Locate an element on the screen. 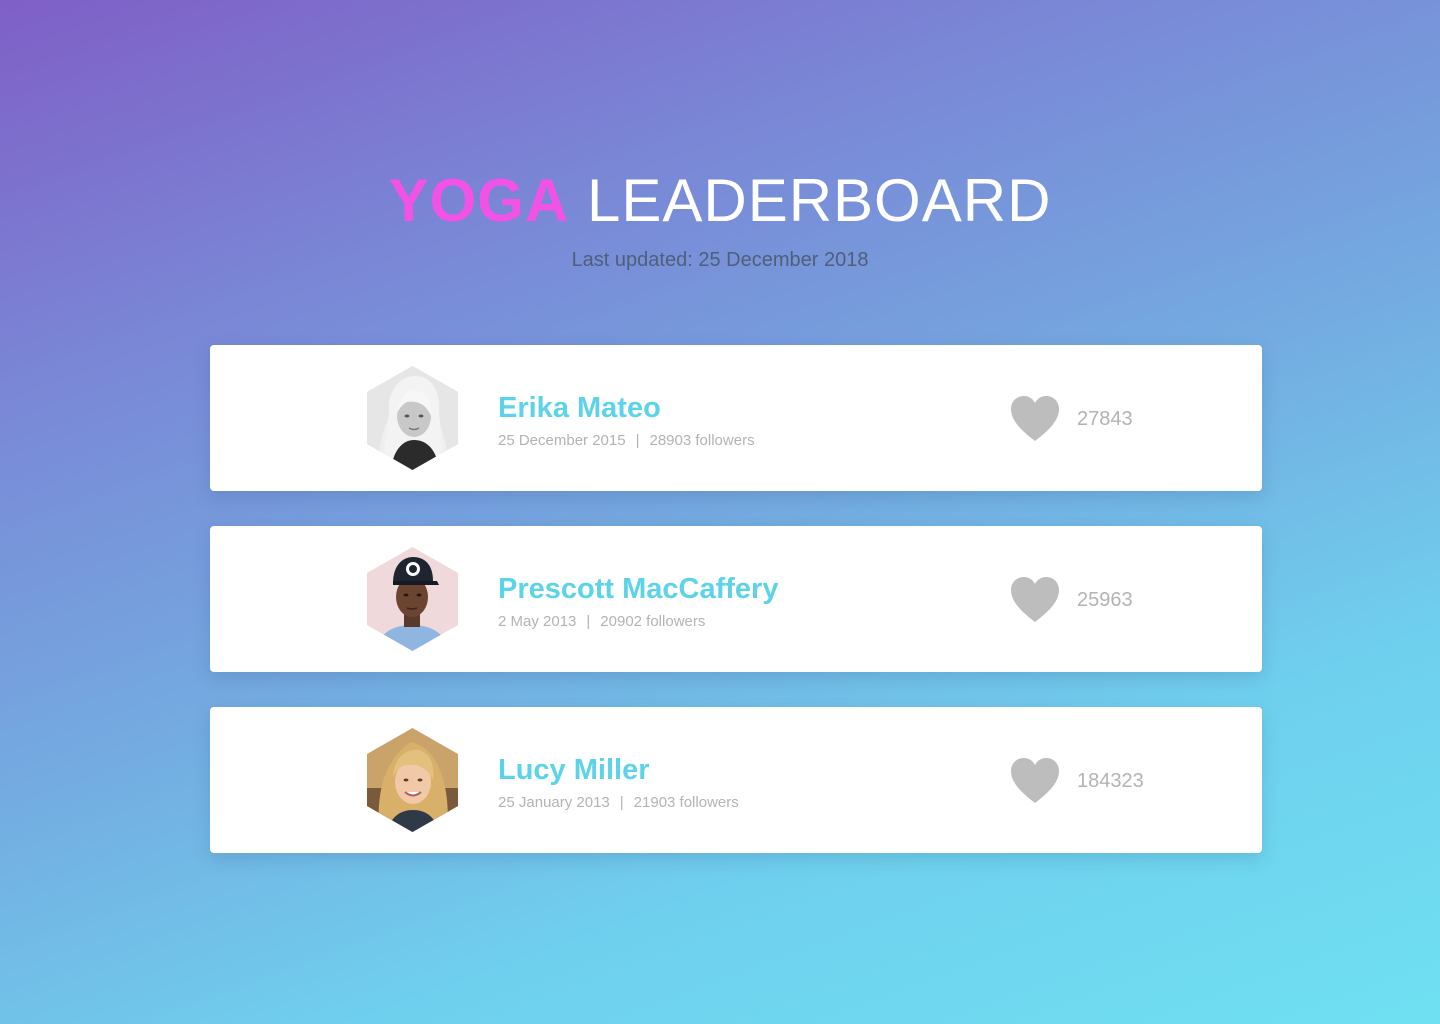  followers-count: 28903 followers is located at coordinates (702, 440).